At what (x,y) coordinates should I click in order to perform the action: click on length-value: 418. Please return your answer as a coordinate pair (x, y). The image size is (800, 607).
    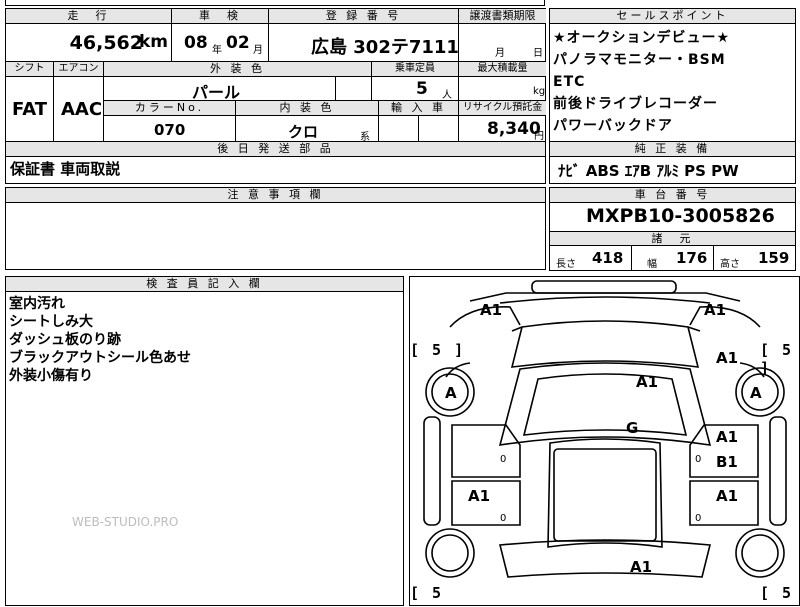
    Looking at the image, I should click on (608, 258).